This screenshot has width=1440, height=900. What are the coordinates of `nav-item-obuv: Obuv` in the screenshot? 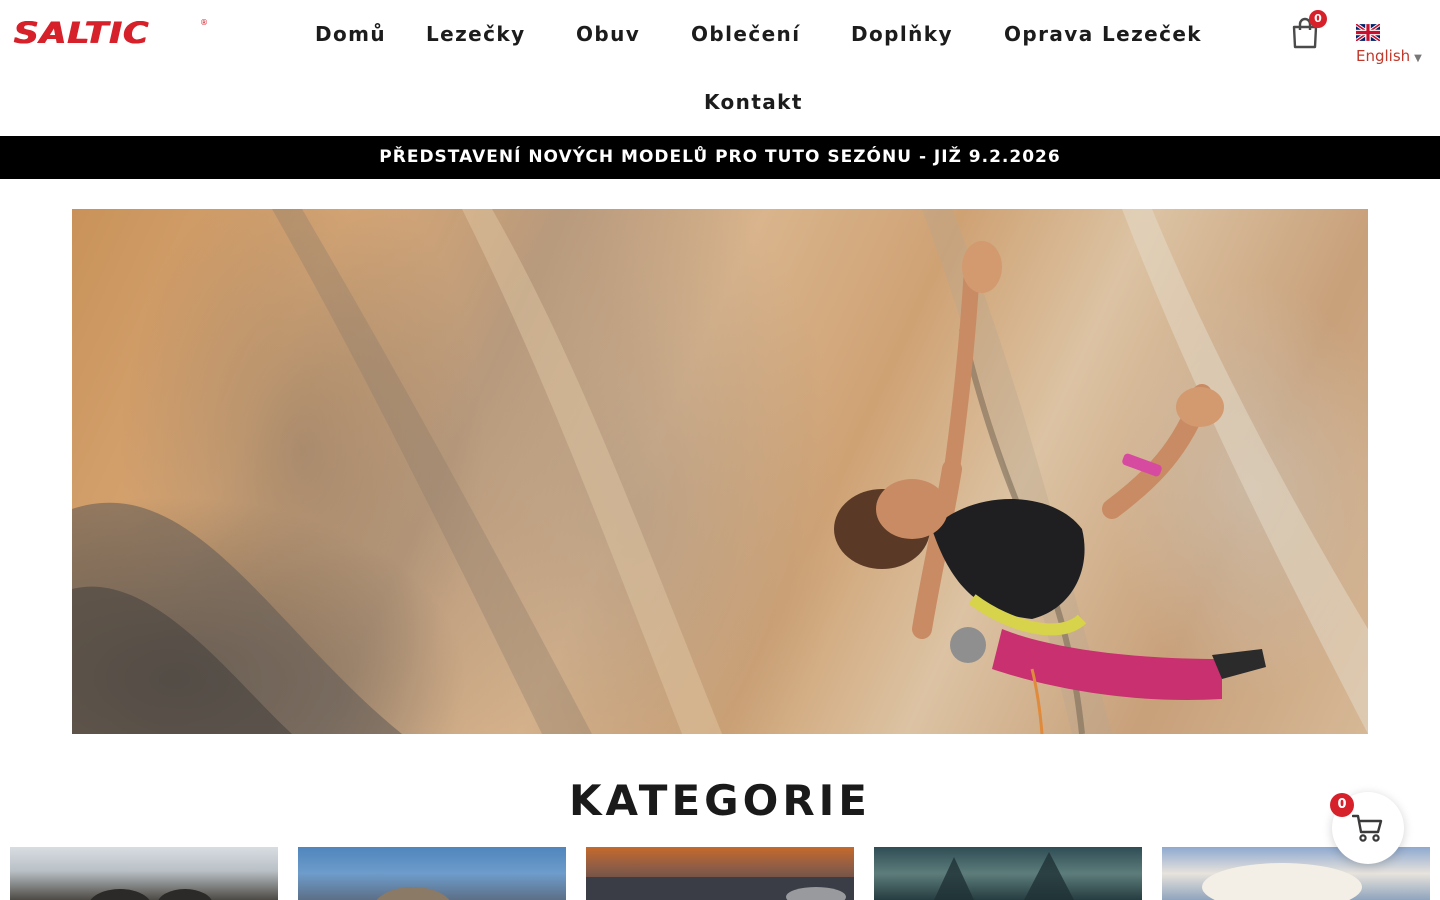 It's located at (608, 34).